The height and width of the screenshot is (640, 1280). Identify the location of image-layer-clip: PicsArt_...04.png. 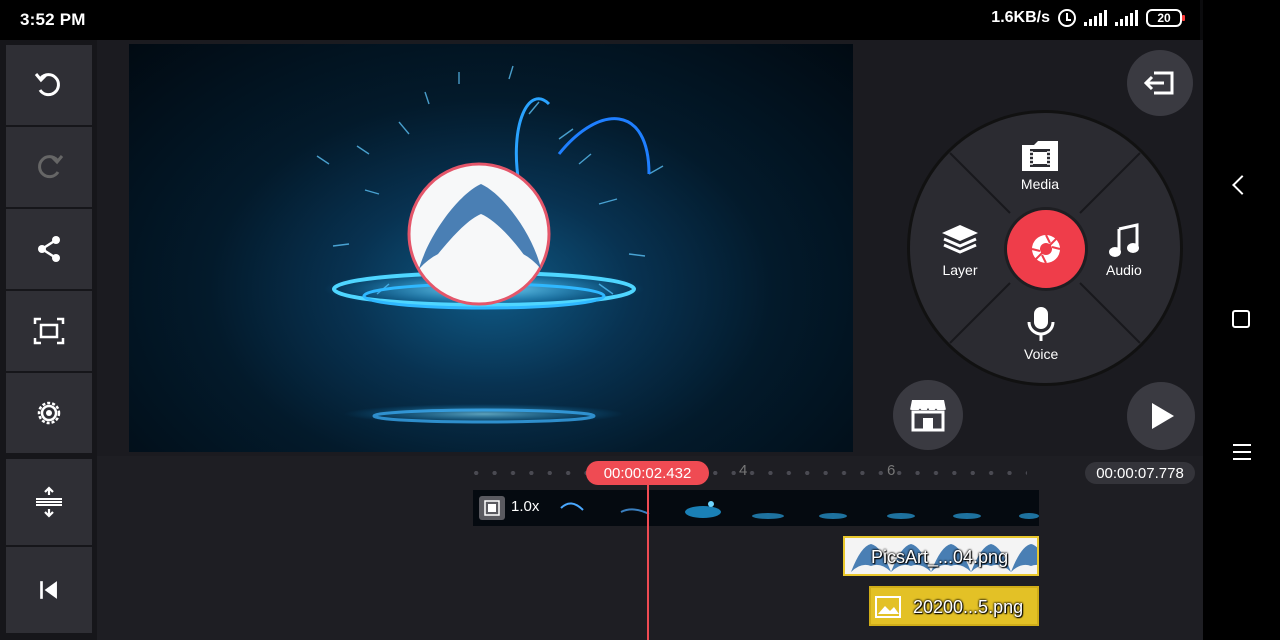
(941, 556).